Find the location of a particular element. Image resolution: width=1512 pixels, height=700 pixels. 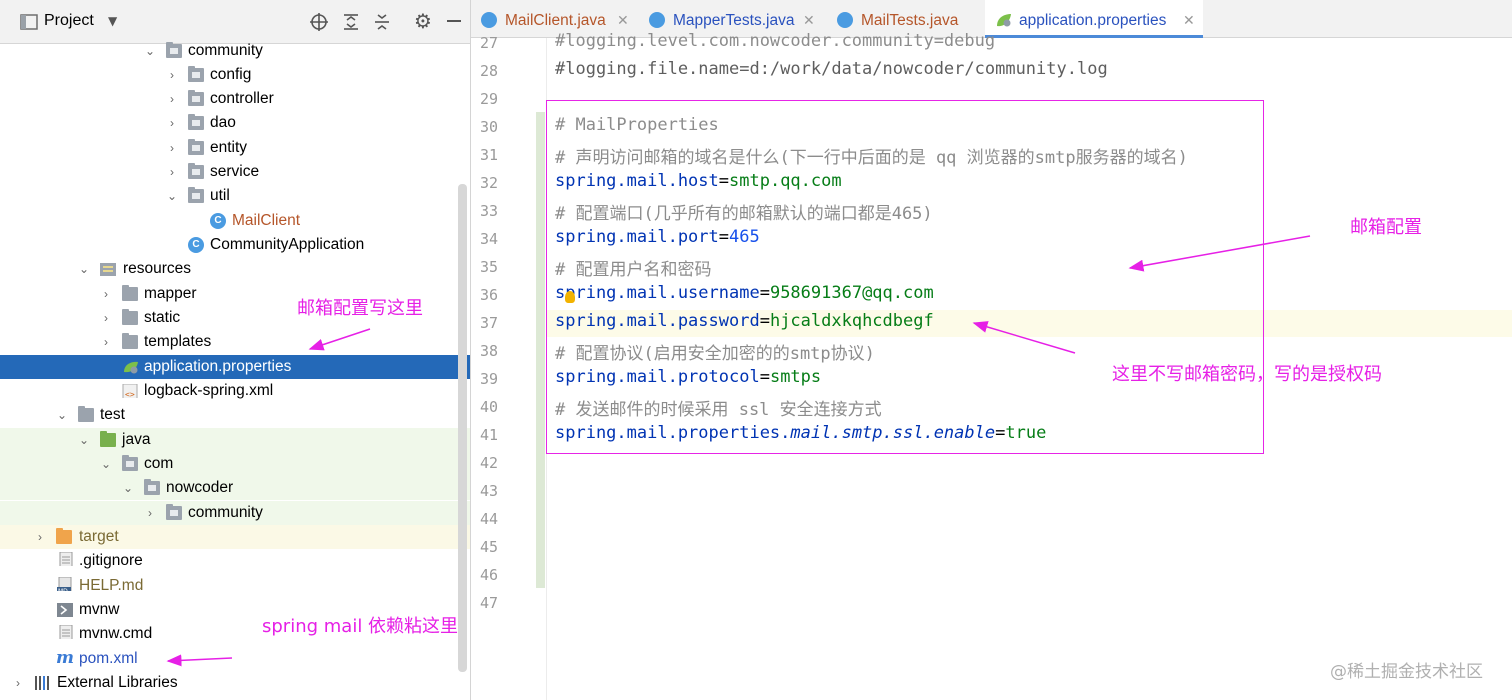

watermark: @稀土掘金技术社区 is located at coordinates (1406, 672).